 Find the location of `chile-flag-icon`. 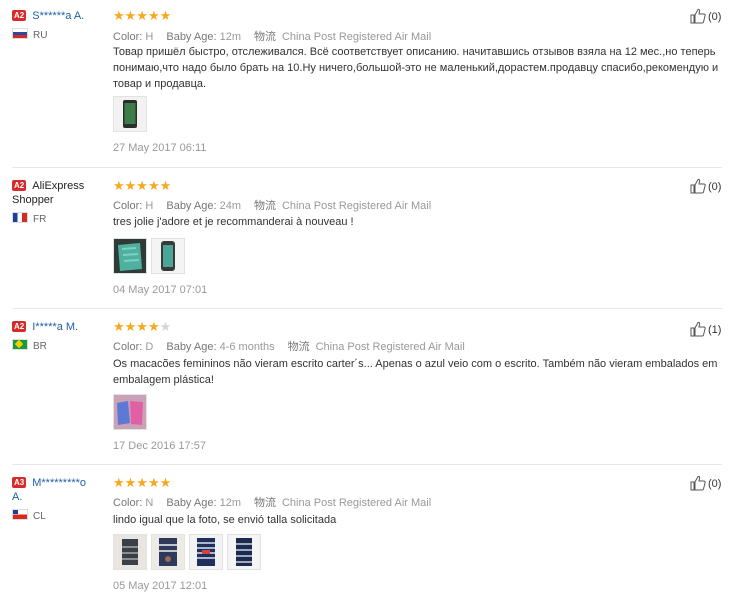

chile-flag-icon is located at coordinates (20, 514).